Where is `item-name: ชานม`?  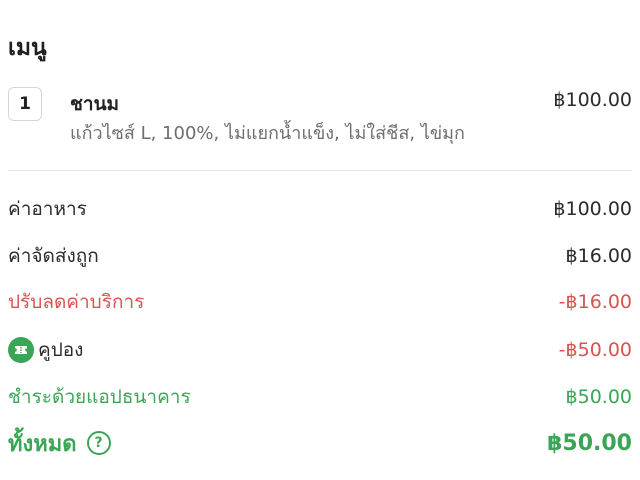
item-name: ชานม is located at coordinates (95, 104).